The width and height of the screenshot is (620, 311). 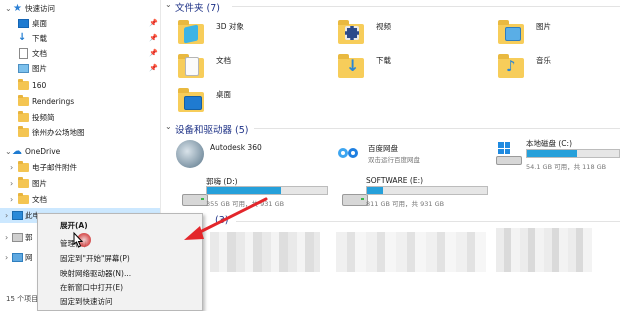 I want to click on download-icon: ↓, so click(x=22, y=37).